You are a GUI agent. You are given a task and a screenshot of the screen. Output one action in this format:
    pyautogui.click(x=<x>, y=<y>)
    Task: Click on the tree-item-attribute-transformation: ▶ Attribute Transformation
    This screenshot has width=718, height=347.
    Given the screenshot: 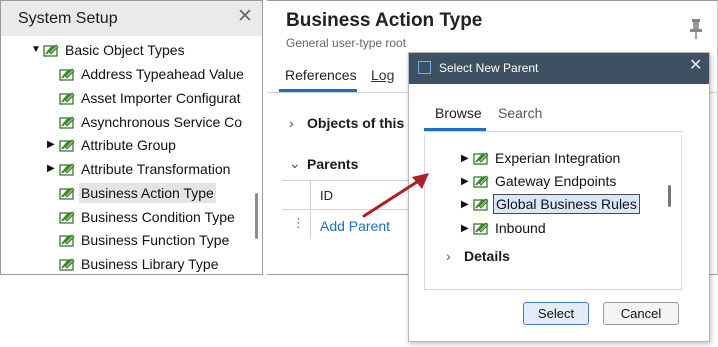 What is the action you would take?
    pyautogui.click(x=139, y=168)
    